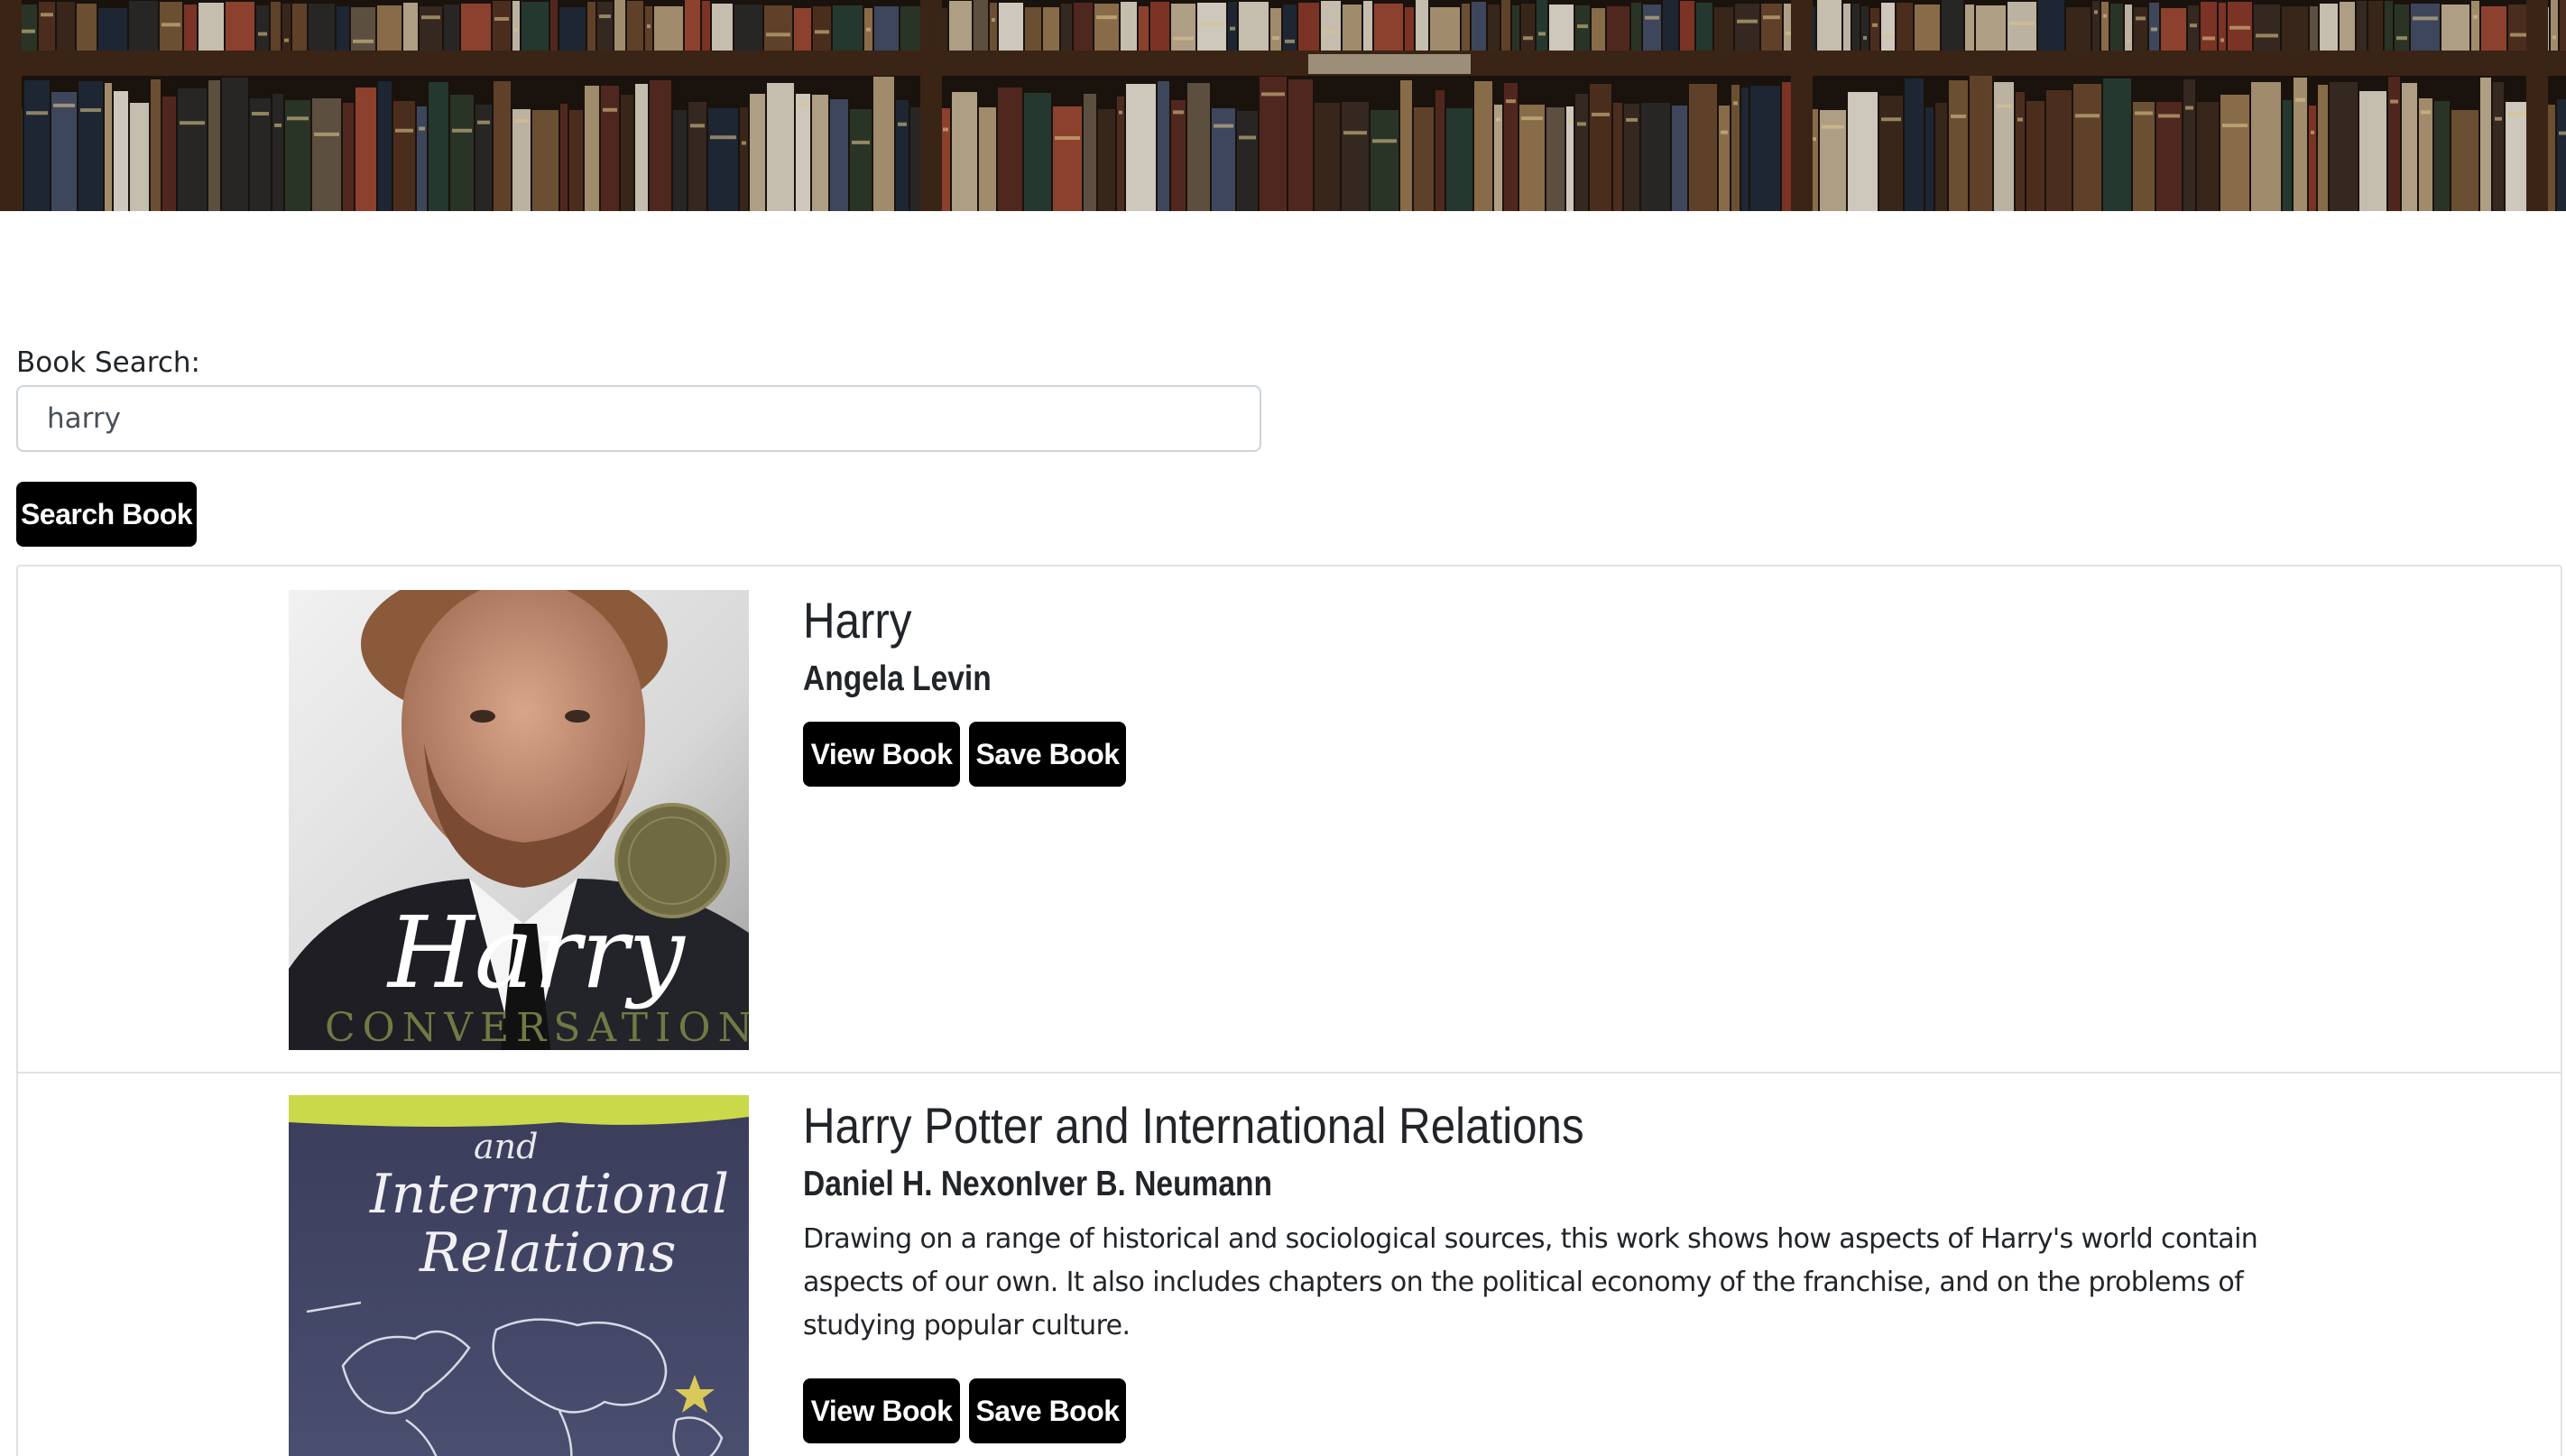  Describe the element at coordinates (108, 362) in the screenshot. I see `search-label: Book Search:` at that location.